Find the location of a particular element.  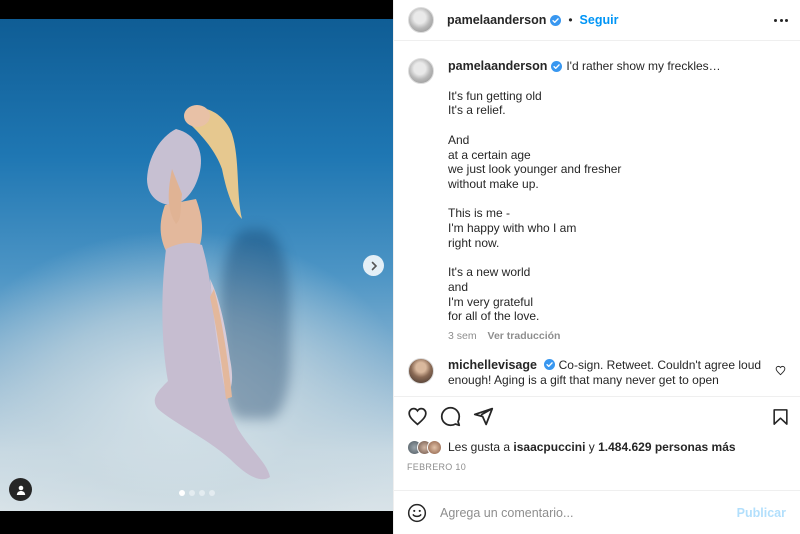

likes-connector: y is located at coordinates (591, 447).